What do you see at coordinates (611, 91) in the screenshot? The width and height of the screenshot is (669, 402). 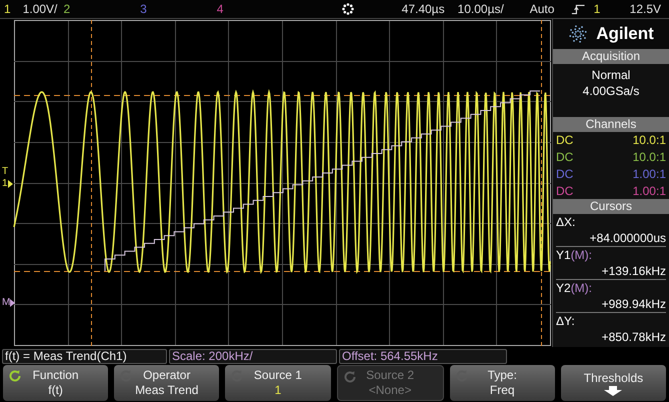 I see `sample-rate: 4.00GSa/s` at bounding box center [611, 91].